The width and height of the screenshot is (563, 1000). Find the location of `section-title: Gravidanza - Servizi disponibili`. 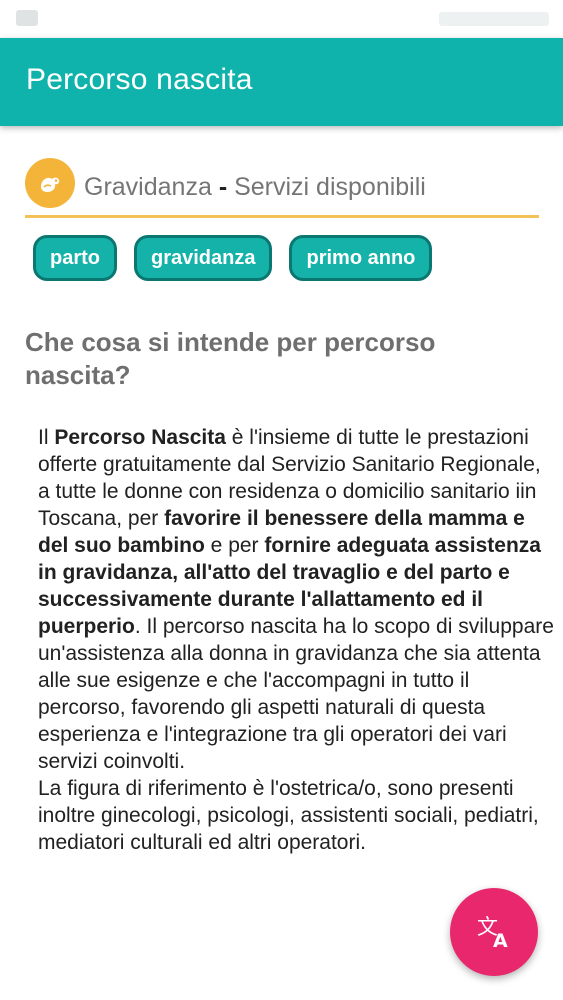

section-title: Gravidanza - Servizi disponibili is located at coordinates (255, 187).